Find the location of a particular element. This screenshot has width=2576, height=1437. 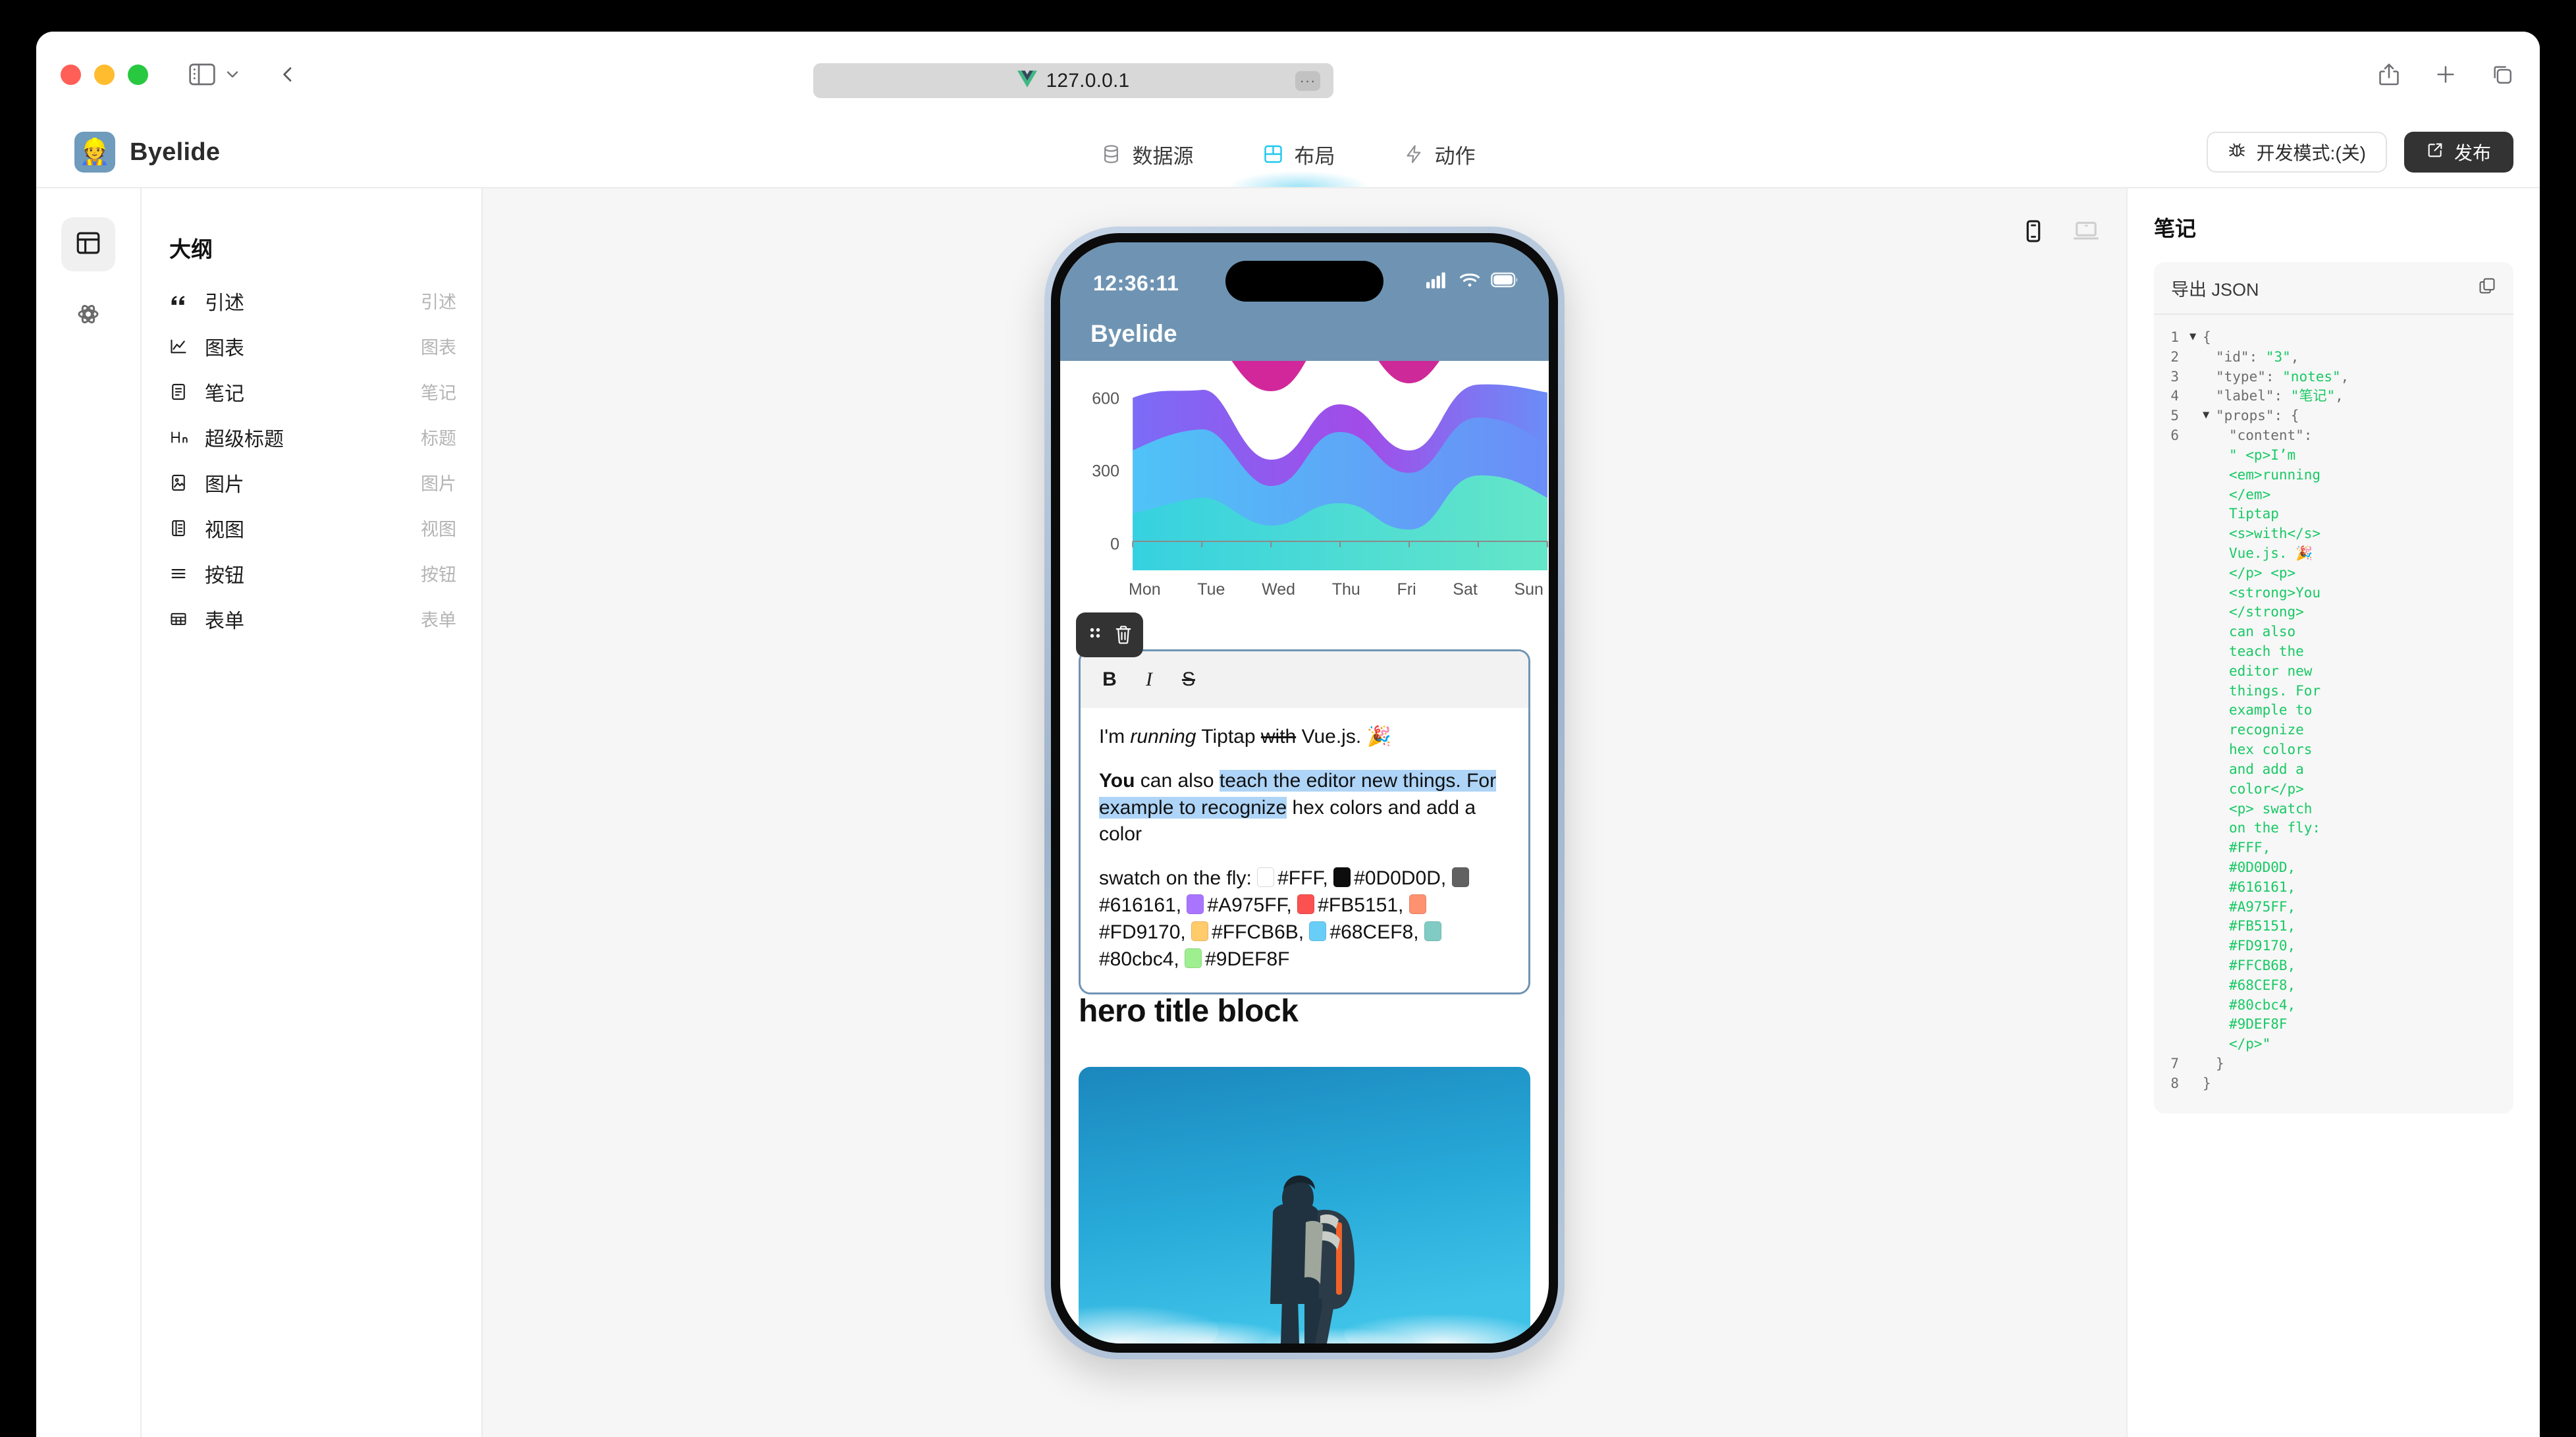

tab-actions: 动作 is located at coordinates (1440, 152).